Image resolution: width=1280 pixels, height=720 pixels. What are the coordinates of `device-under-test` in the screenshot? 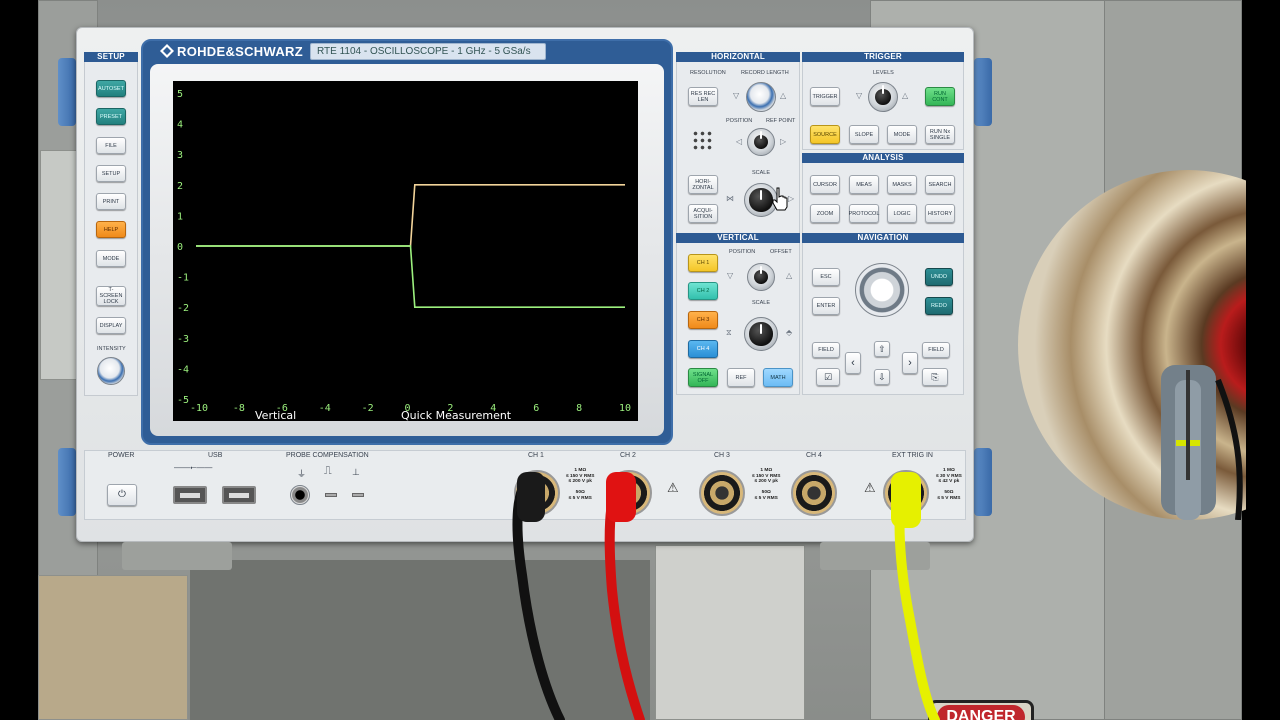 It's located at (1132, 345).